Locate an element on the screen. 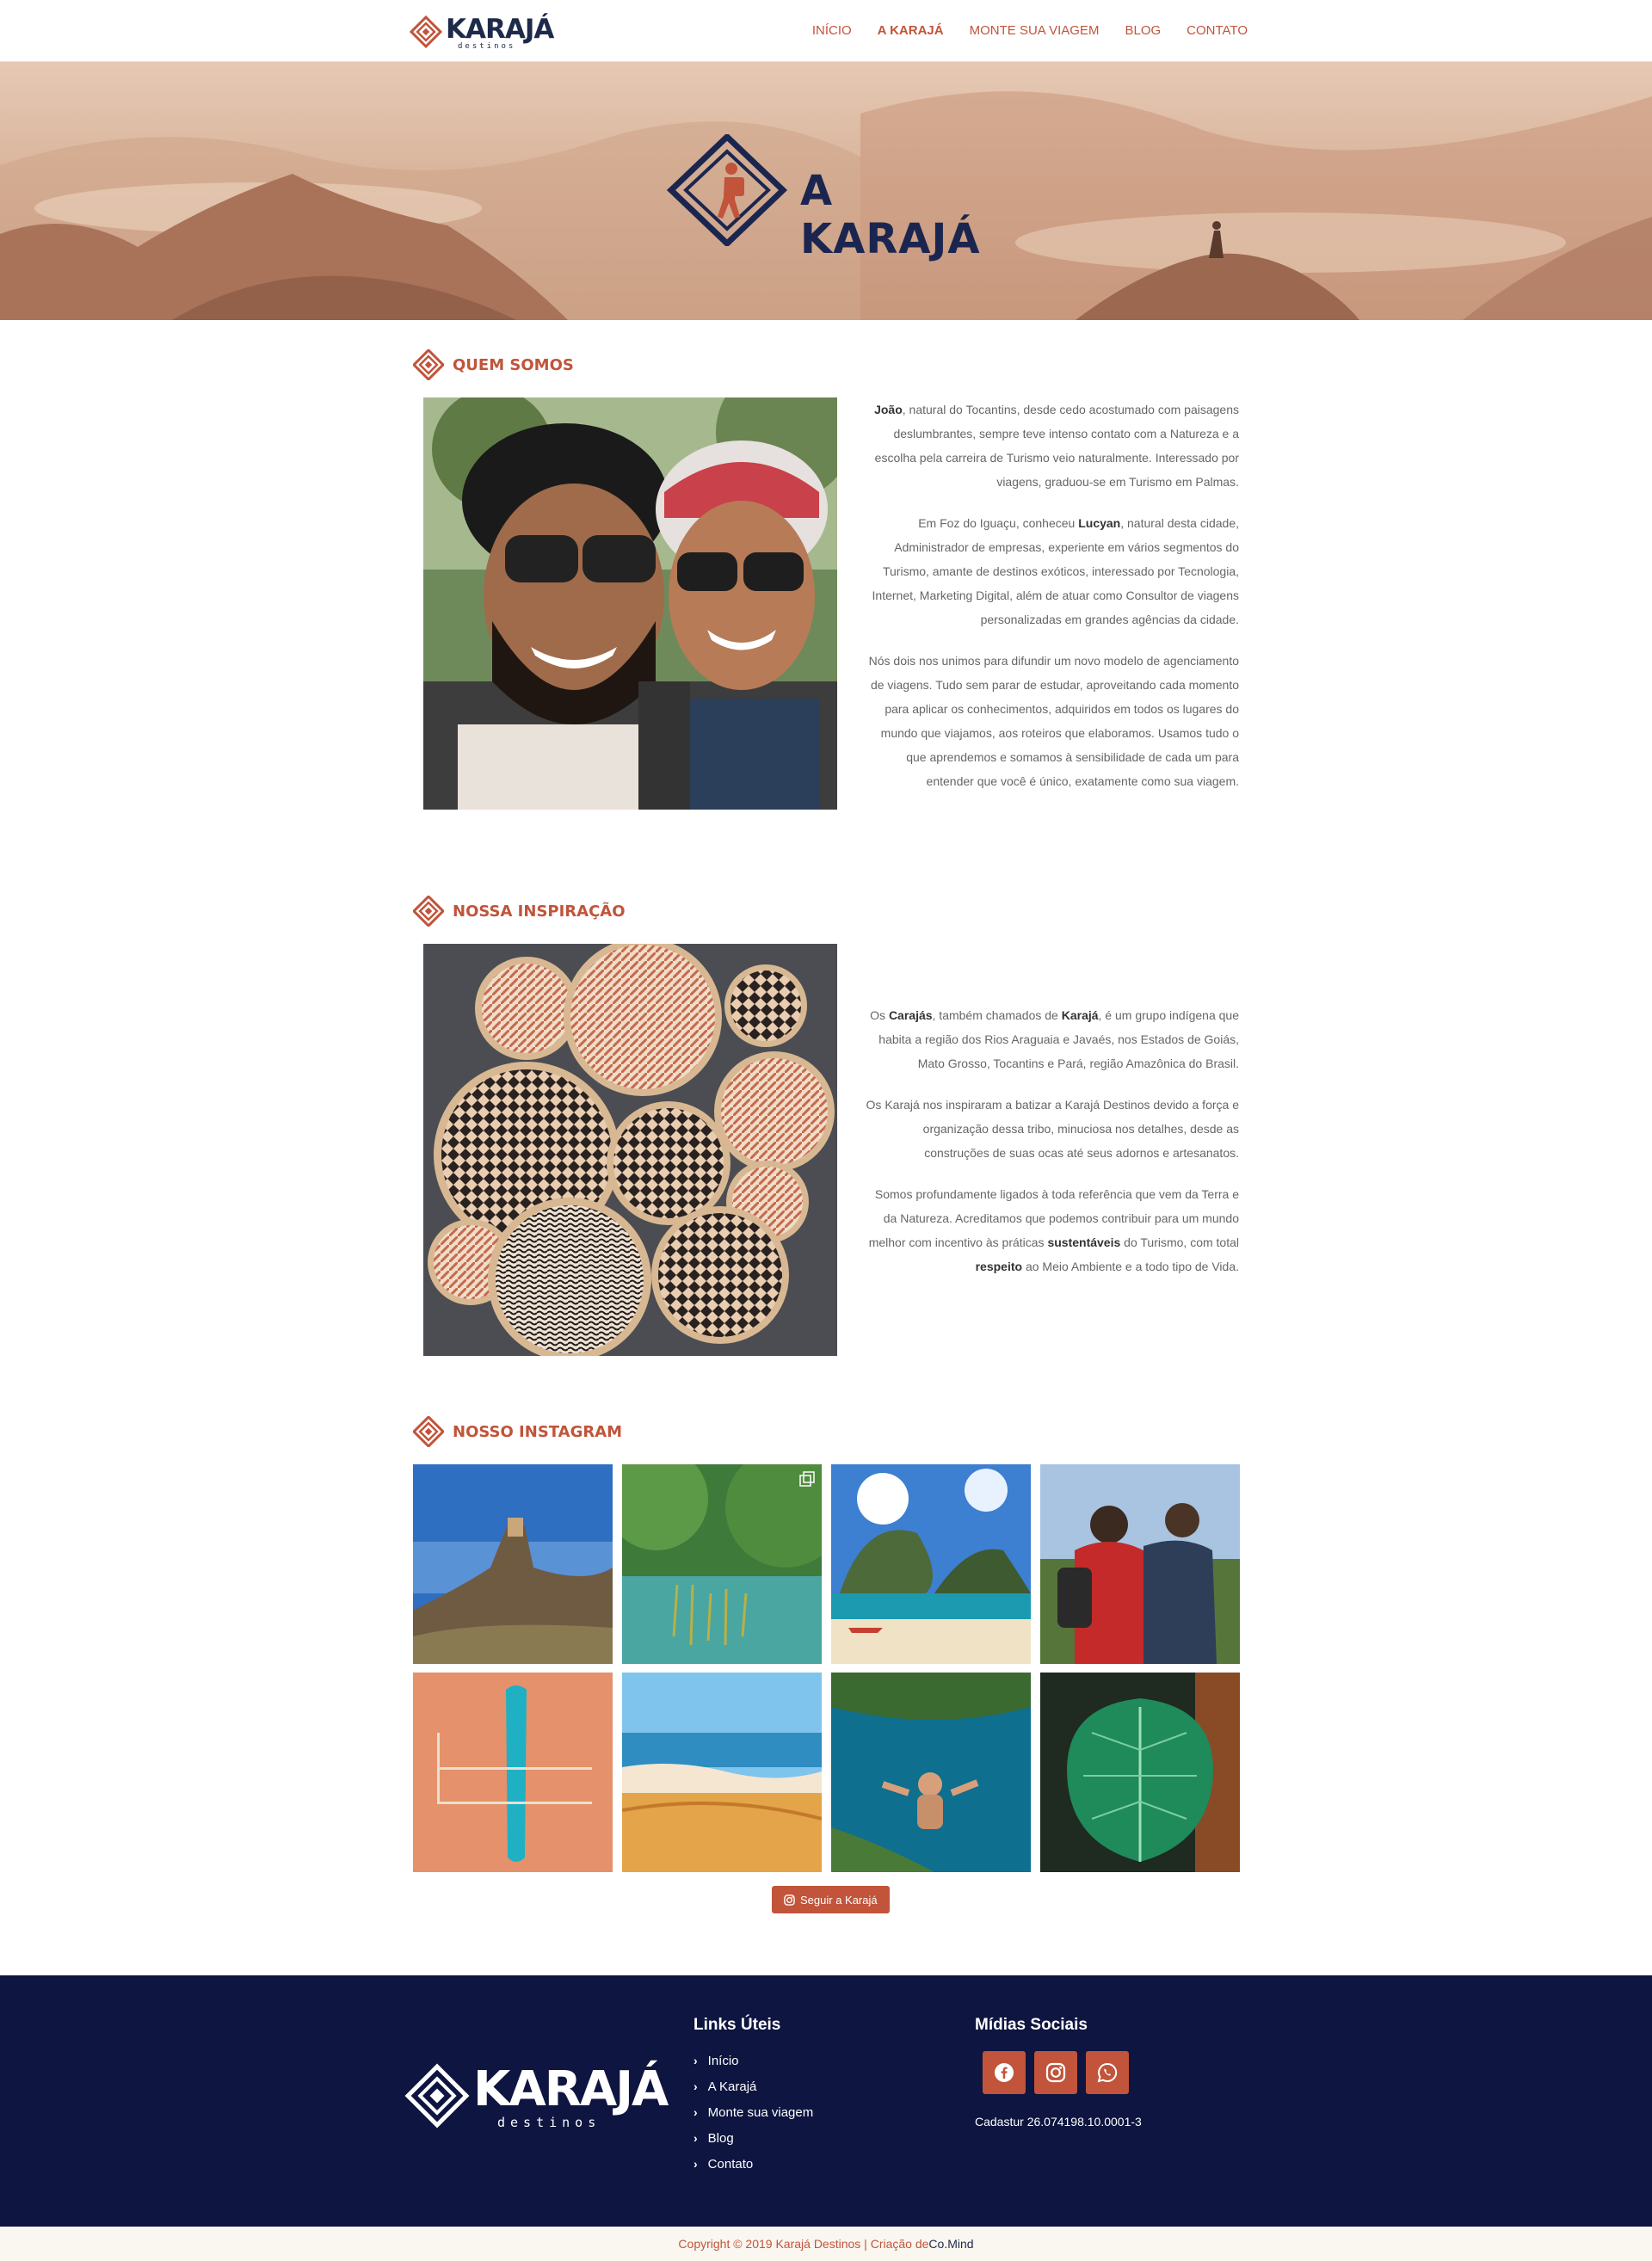 The image size is (1652, 2261). section-heading-instagram: NOSSO INSTAGRAM is located at coordinates (517, 1431).